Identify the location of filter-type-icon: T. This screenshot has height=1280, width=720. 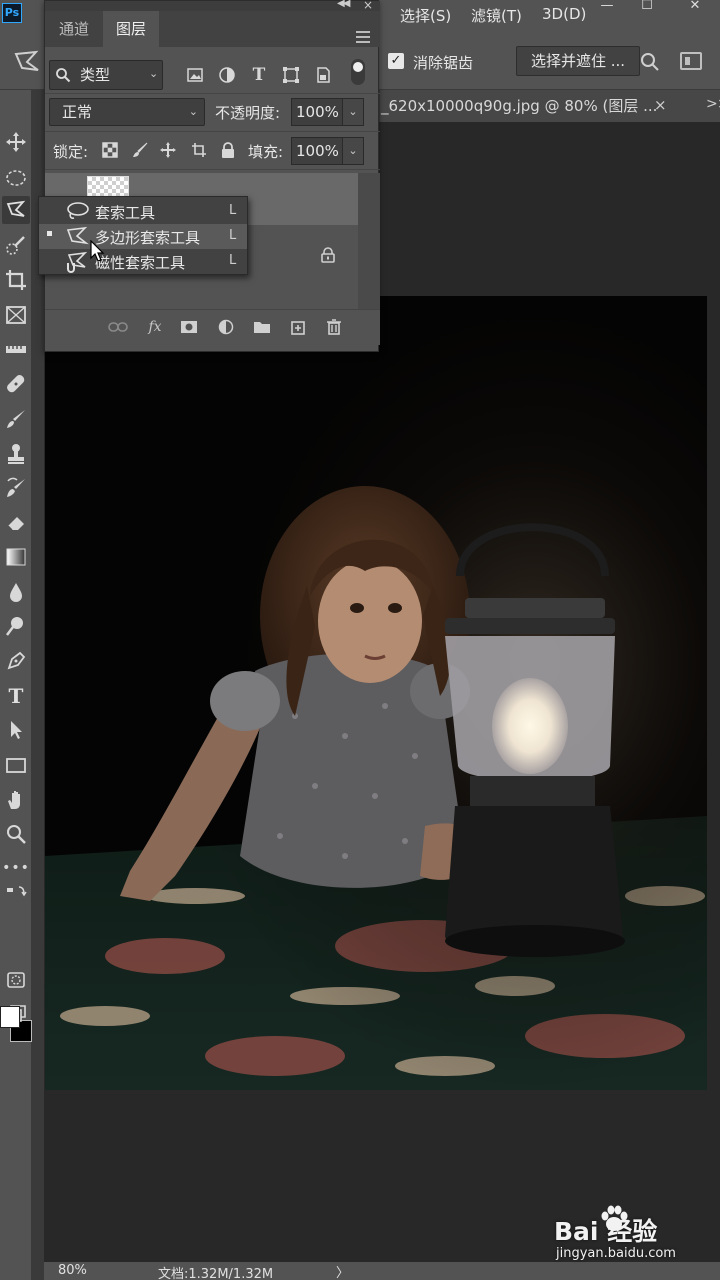
(259, 75).